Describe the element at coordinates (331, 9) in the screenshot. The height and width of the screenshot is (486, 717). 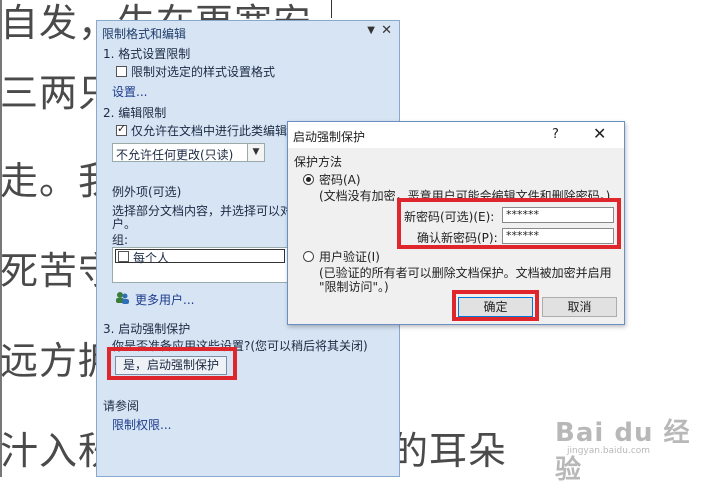
I see `text-cursor` at that location.